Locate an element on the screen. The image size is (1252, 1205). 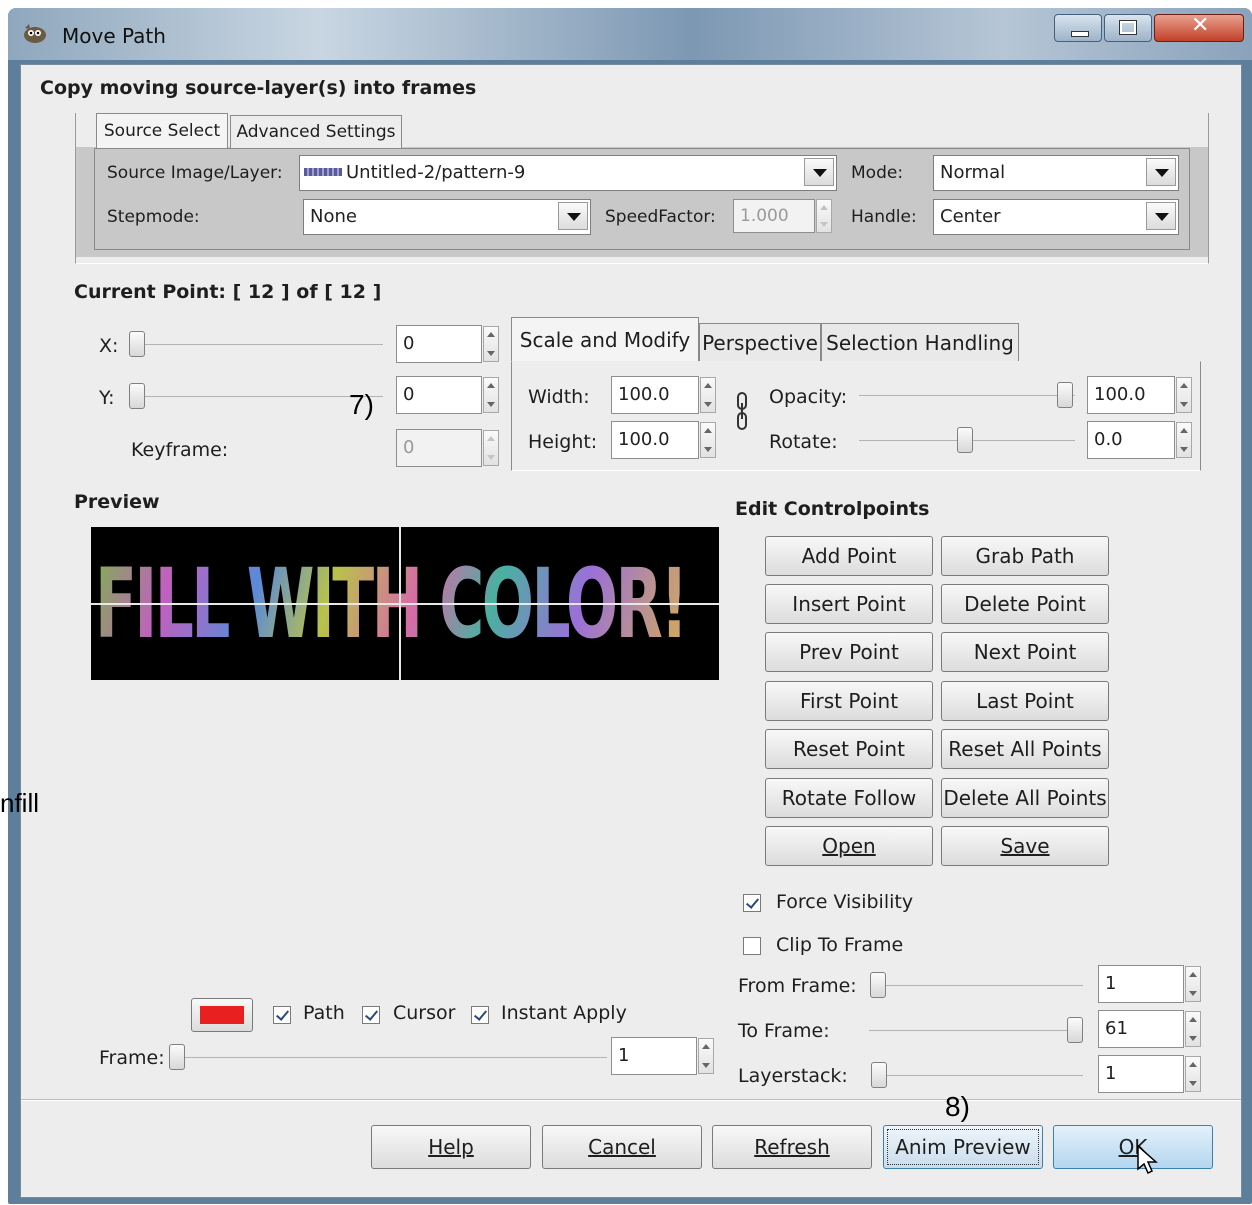
layer-thumbnail is located at coordinates (323, 172).